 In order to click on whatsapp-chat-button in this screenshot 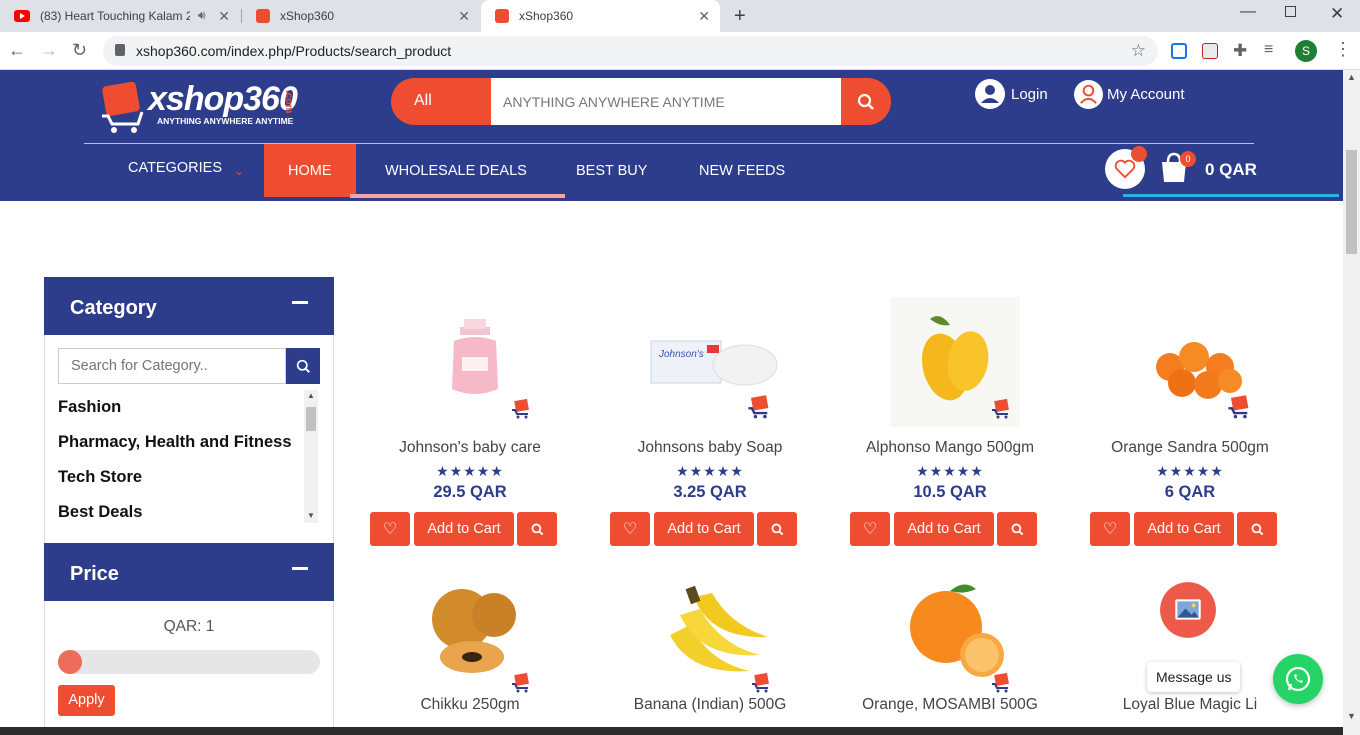, I will do `click(1298, 679)`.